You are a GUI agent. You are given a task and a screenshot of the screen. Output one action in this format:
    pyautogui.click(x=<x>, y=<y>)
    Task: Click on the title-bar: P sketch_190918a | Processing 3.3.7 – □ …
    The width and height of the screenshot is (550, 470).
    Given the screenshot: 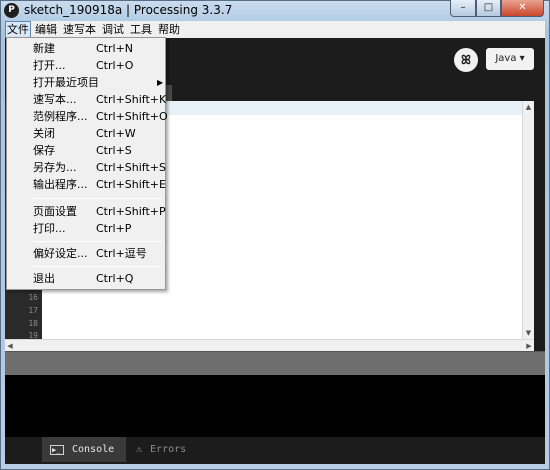 What is the action you would take?
    pyautogui.click(x=275, y=10)
    